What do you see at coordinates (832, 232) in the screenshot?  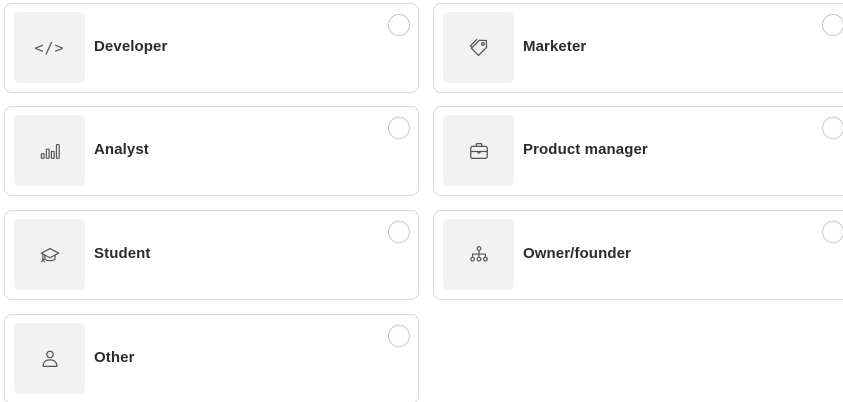 I see `radio-owner-founder` at bounding box center [832, 232].